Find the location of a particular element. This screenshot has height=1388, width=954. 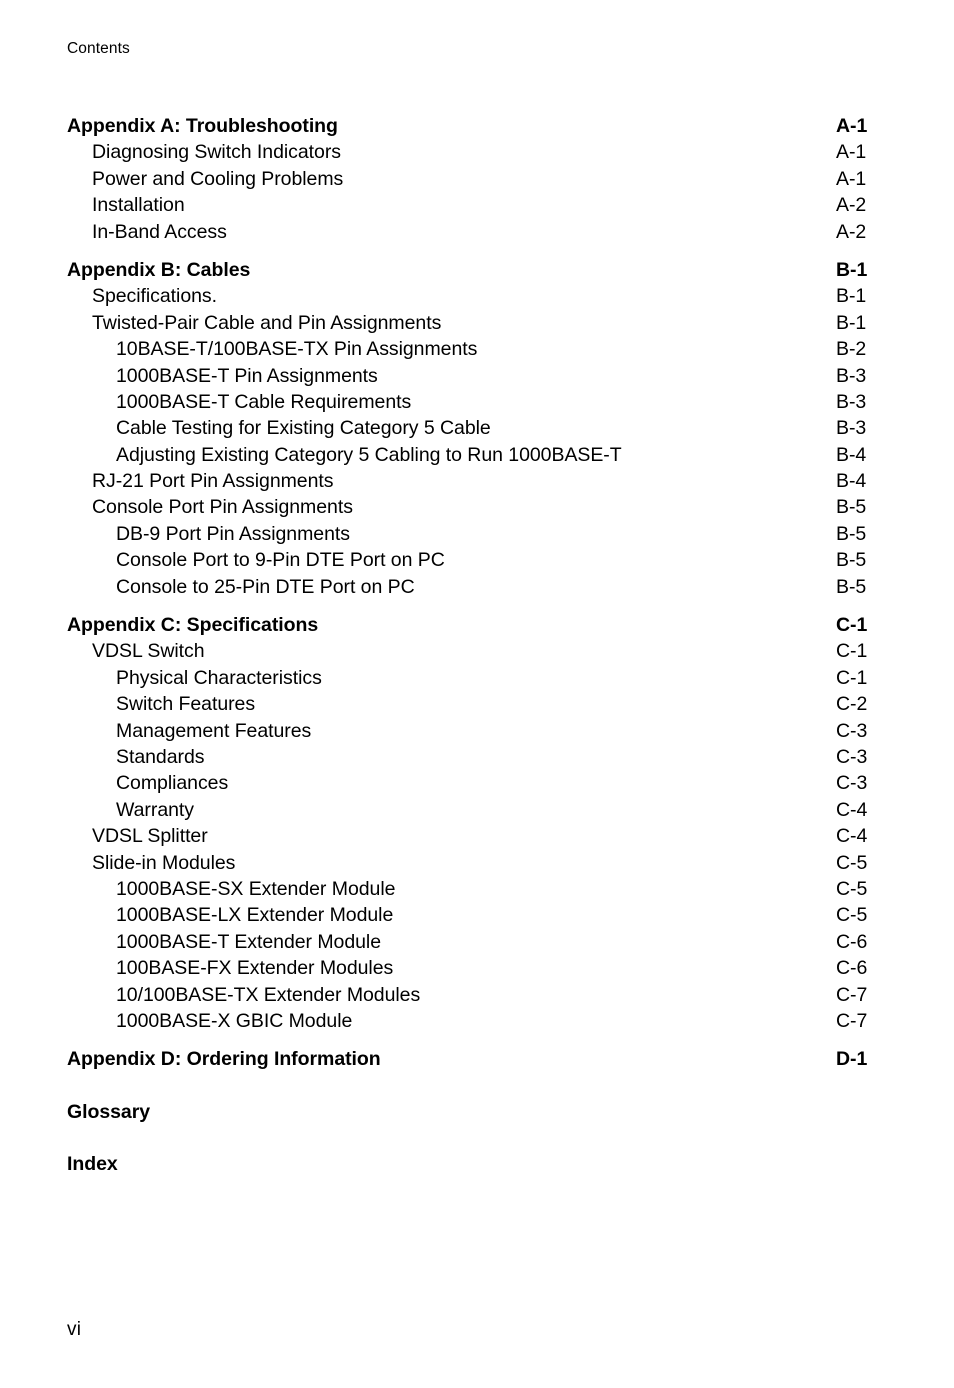

toc-entry: 1000BASE-X GBIC Module C-7 is located at coordinates (477, 1021).